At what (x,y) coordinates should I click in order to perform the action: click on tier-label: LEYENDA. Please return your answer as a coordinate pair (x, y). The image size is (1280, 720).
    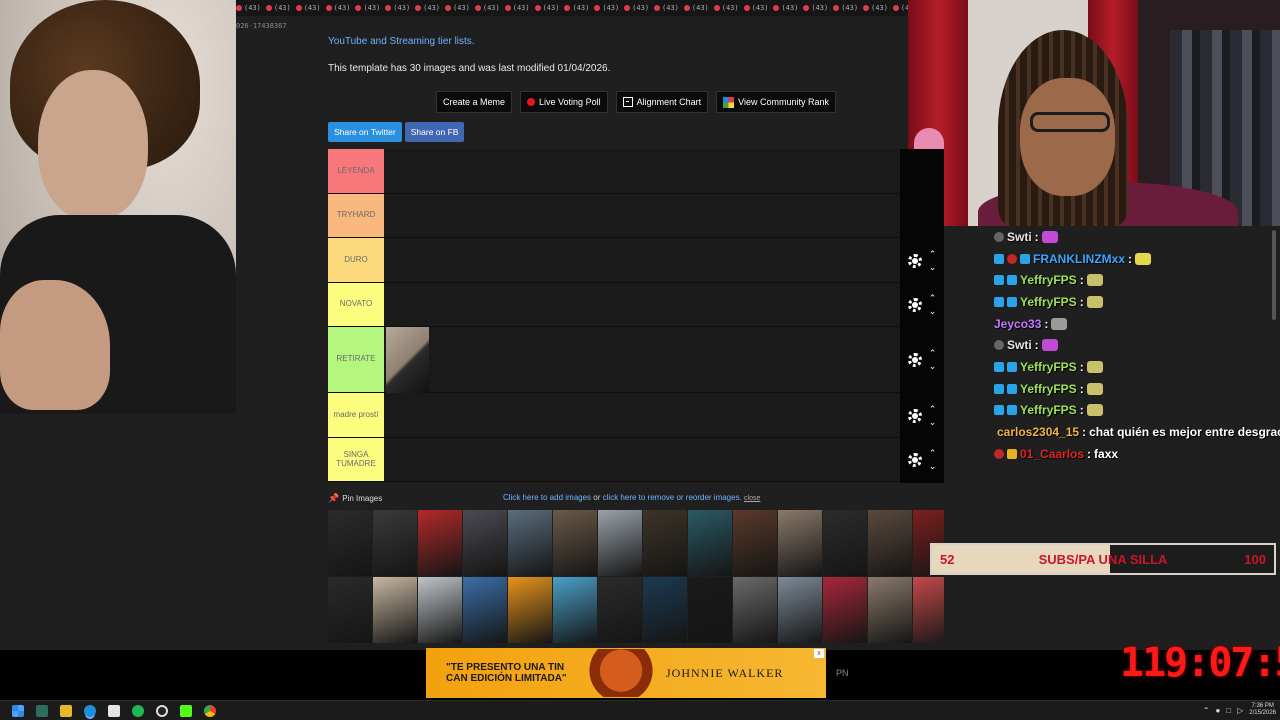
    Looking at the image, I should click on (356, 171).